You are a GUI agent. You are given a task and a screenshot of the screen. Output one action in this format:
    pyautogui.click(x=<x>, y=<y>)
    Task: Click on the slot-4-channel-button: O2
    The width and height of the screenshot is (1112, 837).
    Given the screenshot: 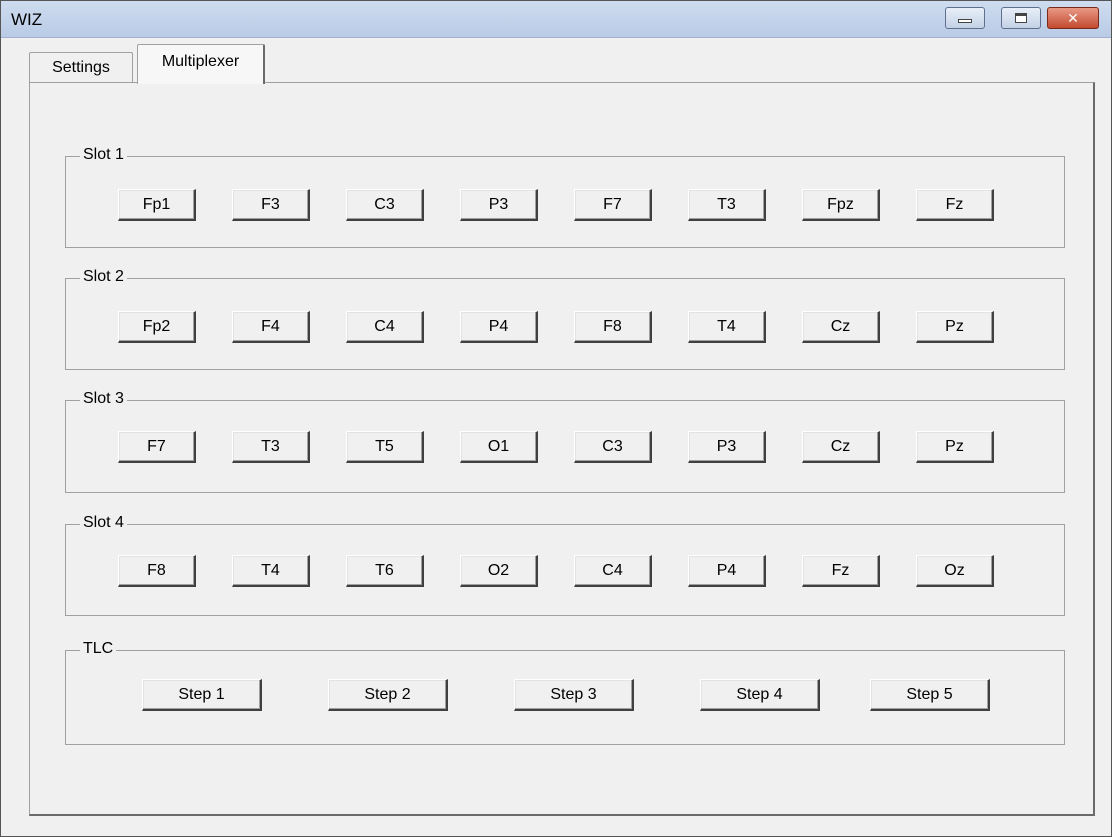 What is the action you would take?
    pyautogui.click(x=499, y=571)
    